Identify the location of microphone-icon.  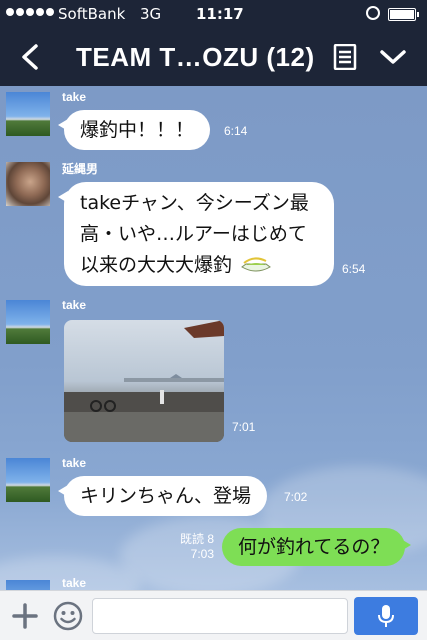
(386, 616).